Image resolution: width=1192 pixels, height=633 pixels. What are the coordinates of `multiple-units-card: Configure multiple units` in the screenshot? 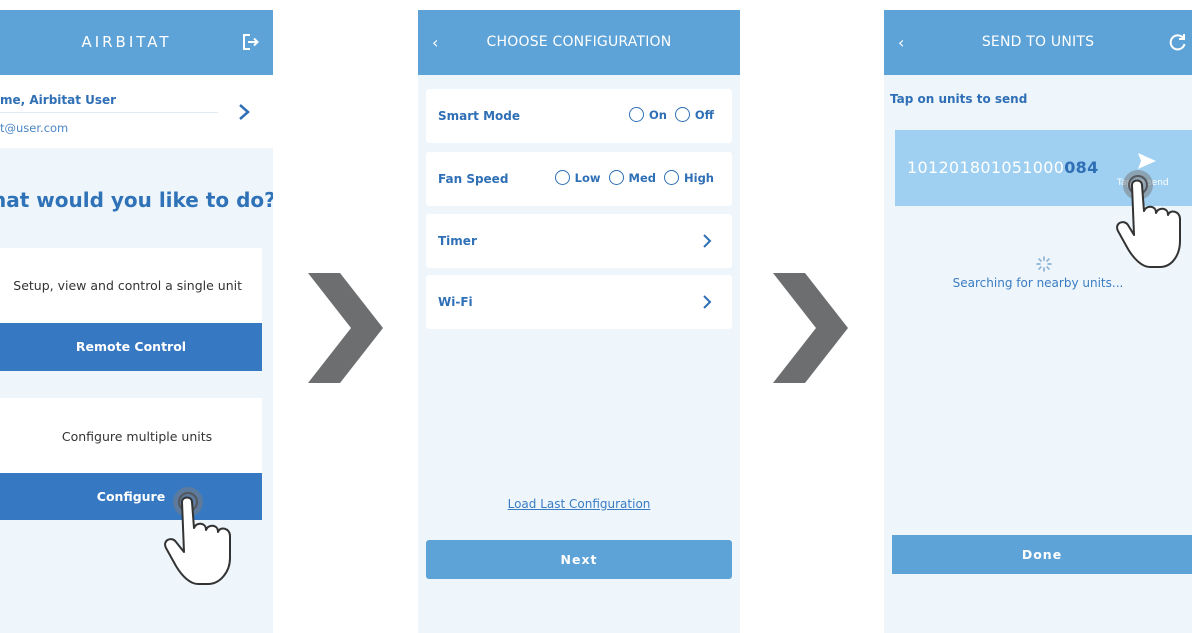 It's located at (131, 435).